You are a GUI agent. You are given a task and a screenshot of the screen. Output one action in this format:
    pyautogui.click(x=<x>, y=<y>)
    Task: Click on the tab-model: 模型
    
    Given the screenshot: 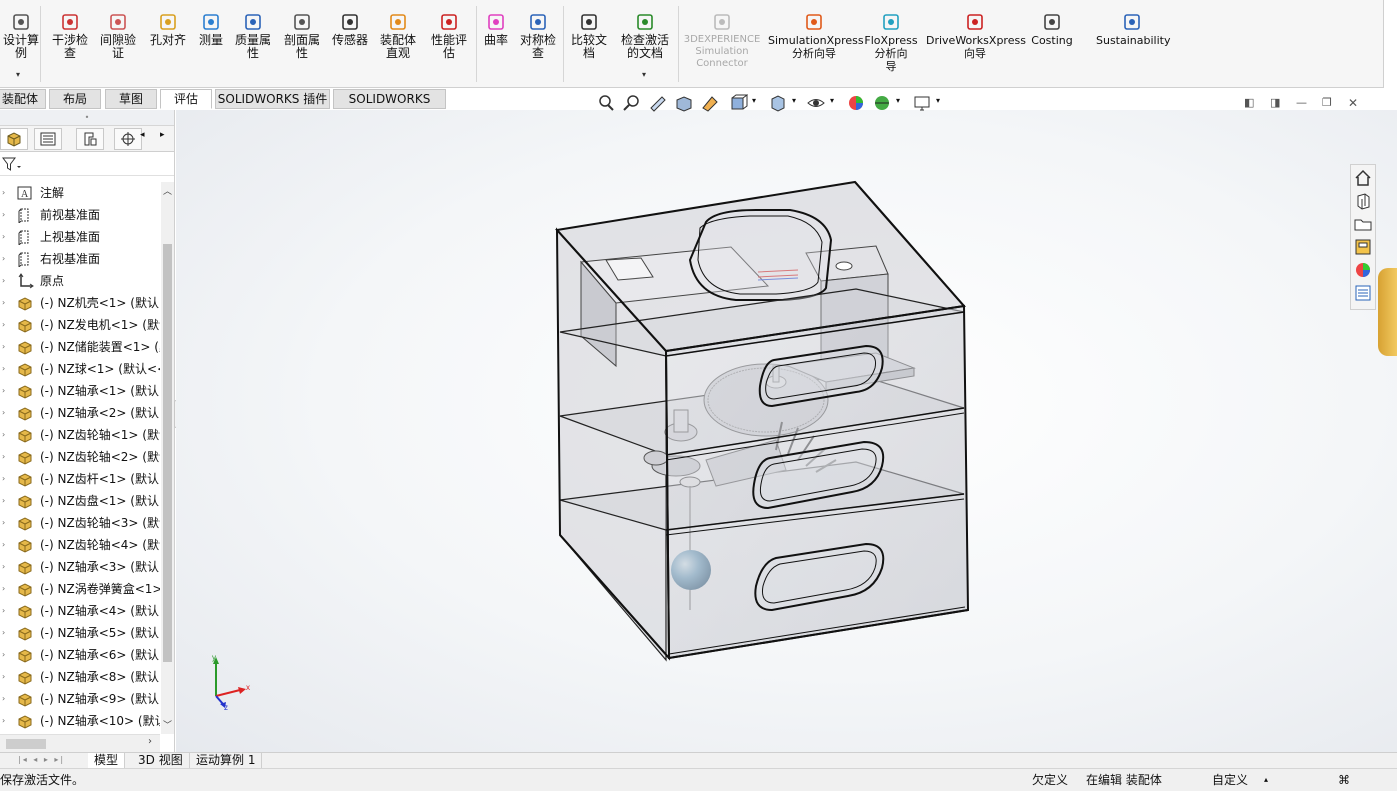 What is the action you would take?
    pyautogui.click(x=107, y=761)
    